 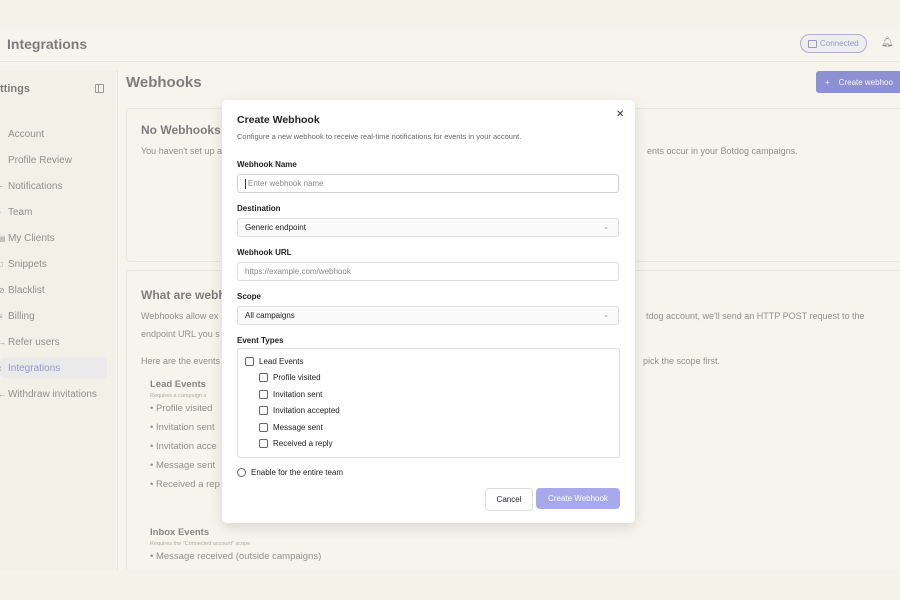 I want to click on event-checkbox-row: Invitation accepted, so click(x=299, y=410).